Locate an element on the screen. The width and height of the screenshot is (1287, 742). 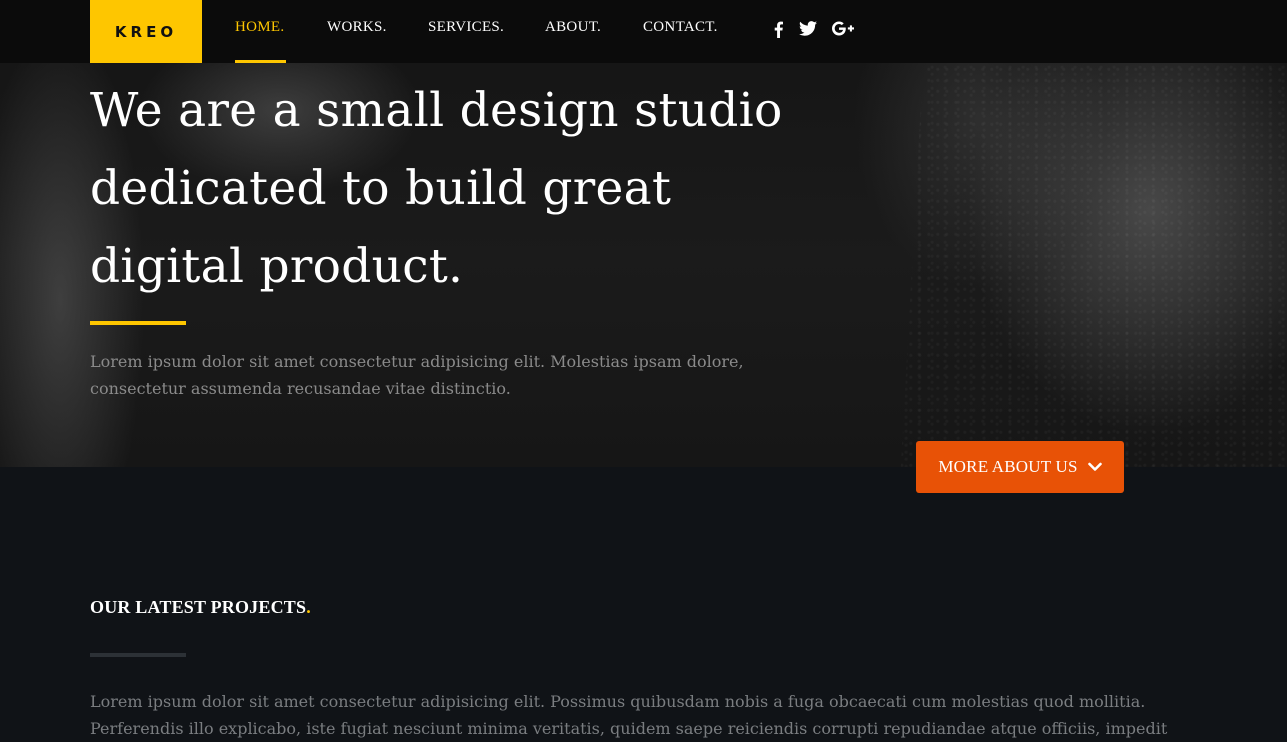
google-plus-icon is located at coordinates (843, 28).